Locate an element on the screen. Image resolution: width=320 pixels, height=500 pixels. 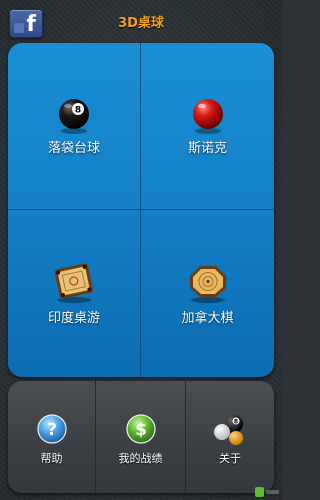
help-label: 帮助 is located at coordinates (51, 458).